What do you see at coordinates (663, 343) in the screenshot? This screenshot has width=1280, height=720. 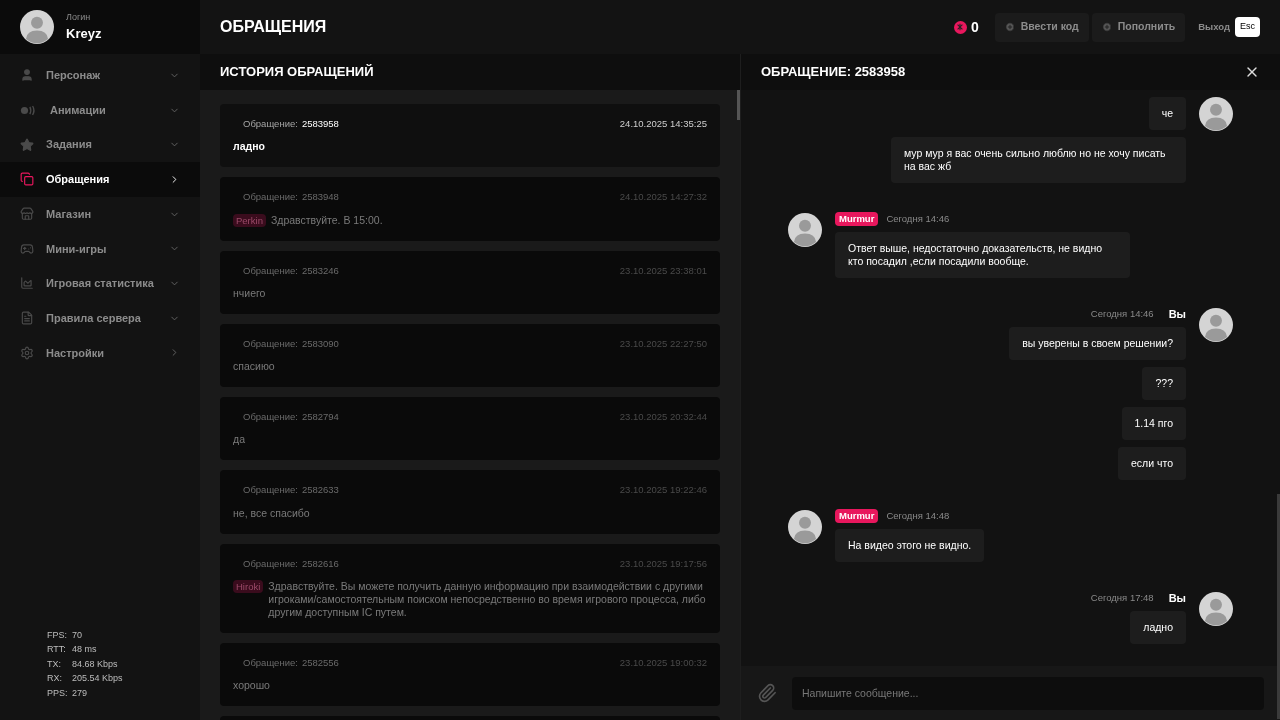 I see `ticket-date: 23.10.2025 22:27:50` at bounding box center [663, 343].